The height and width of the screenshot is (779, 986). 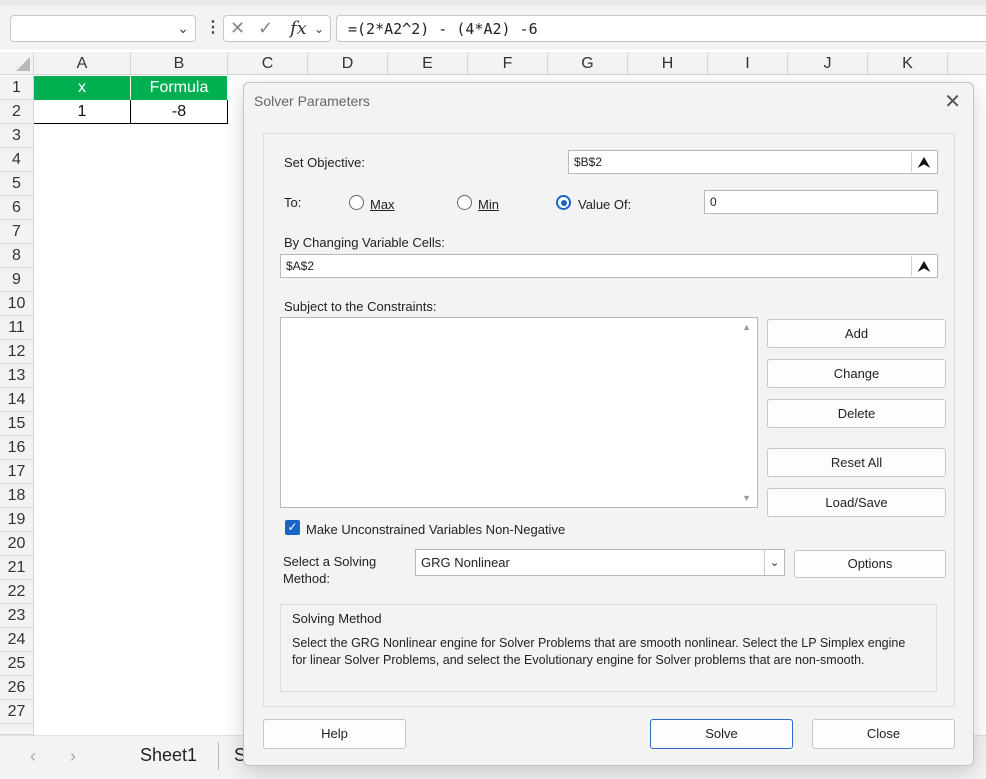 I want to click on prev-sheet-icon: ‹, so click(x=33, y=756).